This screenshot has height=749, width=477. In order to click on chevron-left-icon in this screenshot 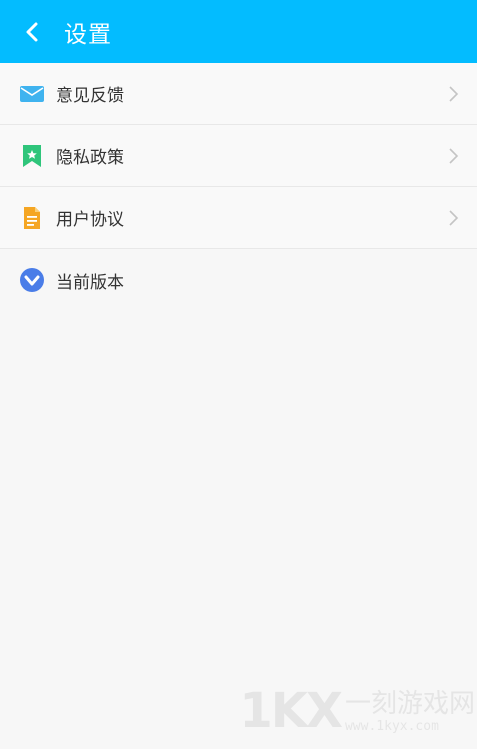, I will do `click(32, 31)`.